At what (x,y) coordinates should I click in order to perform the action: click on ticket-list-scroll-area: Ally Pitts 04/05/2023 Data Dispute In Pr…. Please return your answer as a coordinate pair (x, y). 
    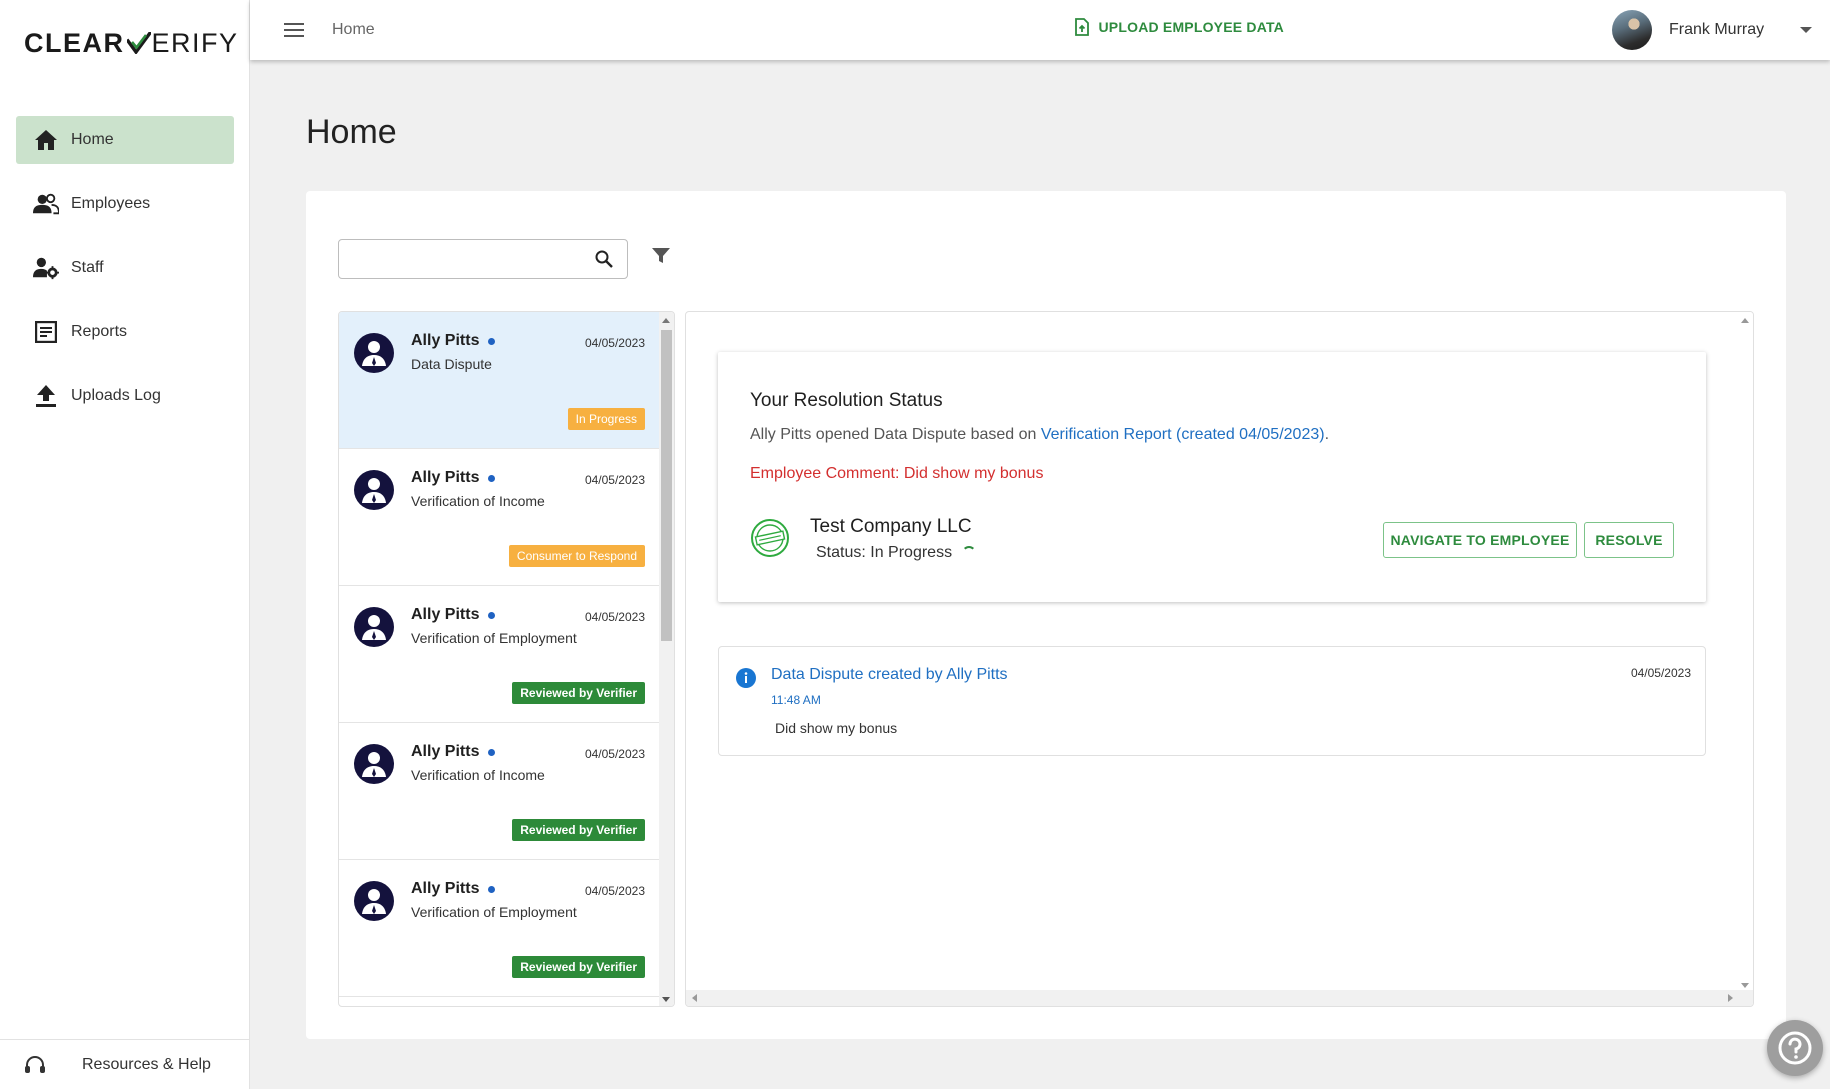
    Looking at the image, I should click on (500, 659).